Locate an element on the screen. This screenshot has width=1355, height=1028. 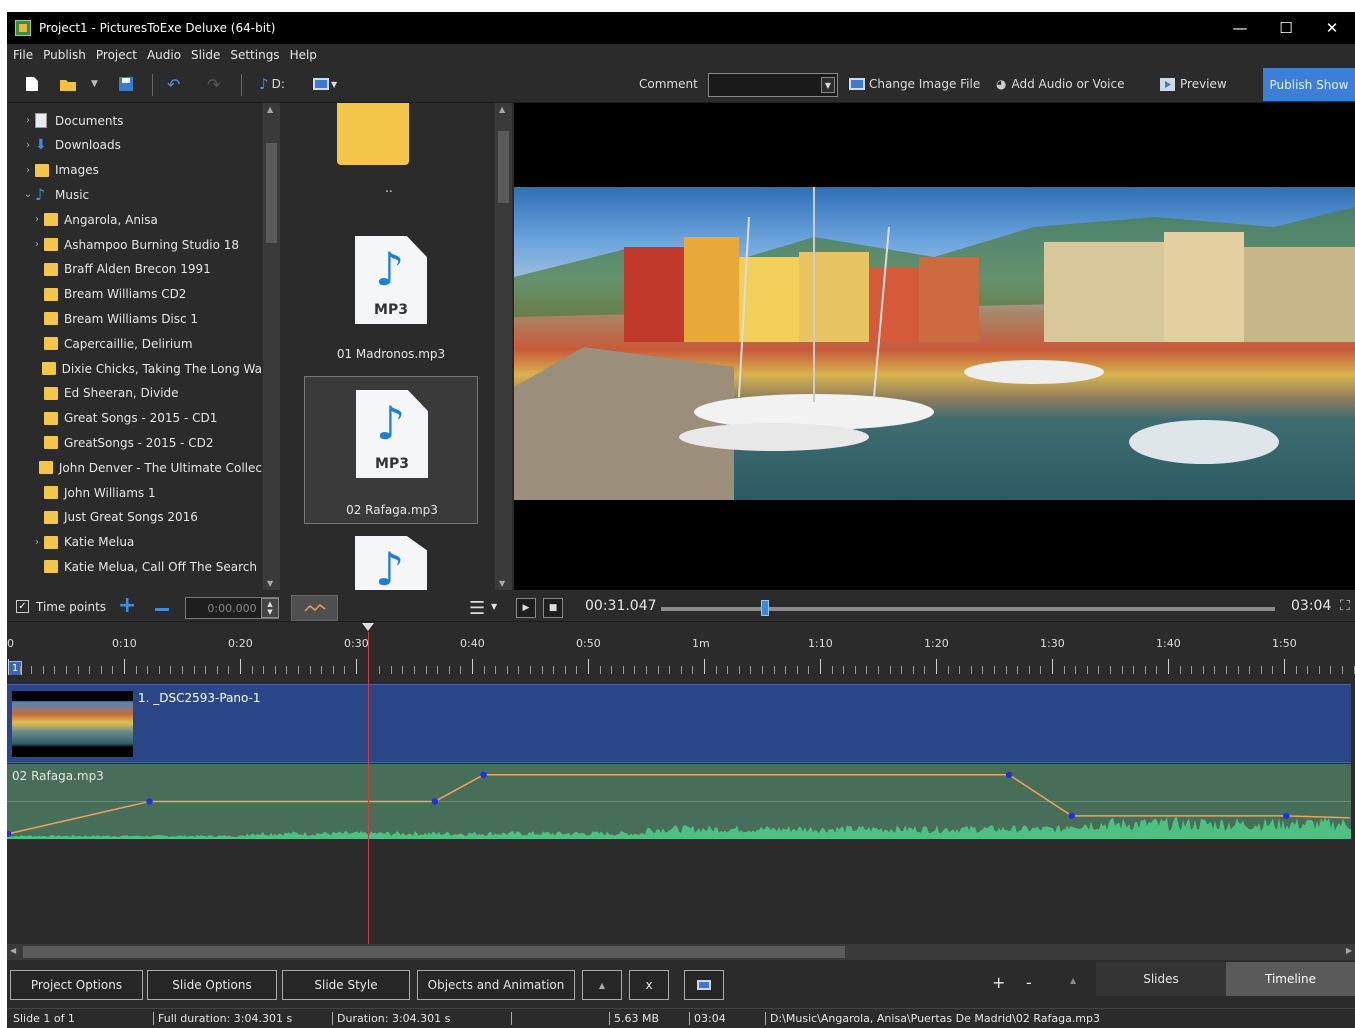
open-dropdown-icon: ▼ is located at coordinates (94, 84).